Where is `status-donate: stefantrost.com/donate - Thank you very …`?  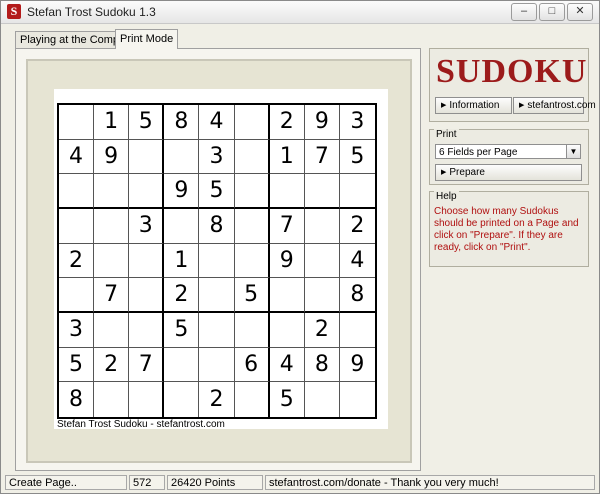 status-donate: stefantrost.com/donate - Thank you very … is located at coordinates (430, 482).